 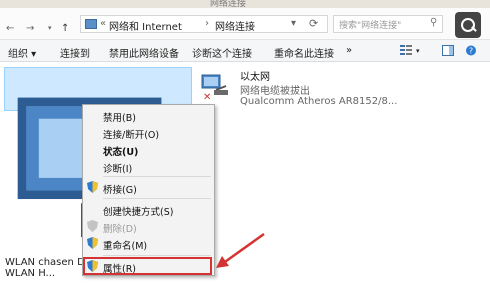 I want to click on view-dropdown-icon: ▾, so click(x=418, y=51).